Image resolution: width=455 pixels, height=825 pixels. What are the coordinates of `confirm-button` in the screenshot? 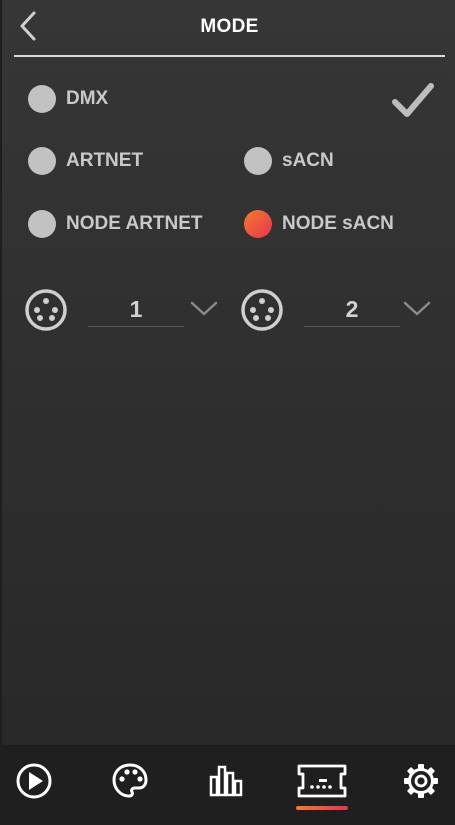 It's located at (413, 100).